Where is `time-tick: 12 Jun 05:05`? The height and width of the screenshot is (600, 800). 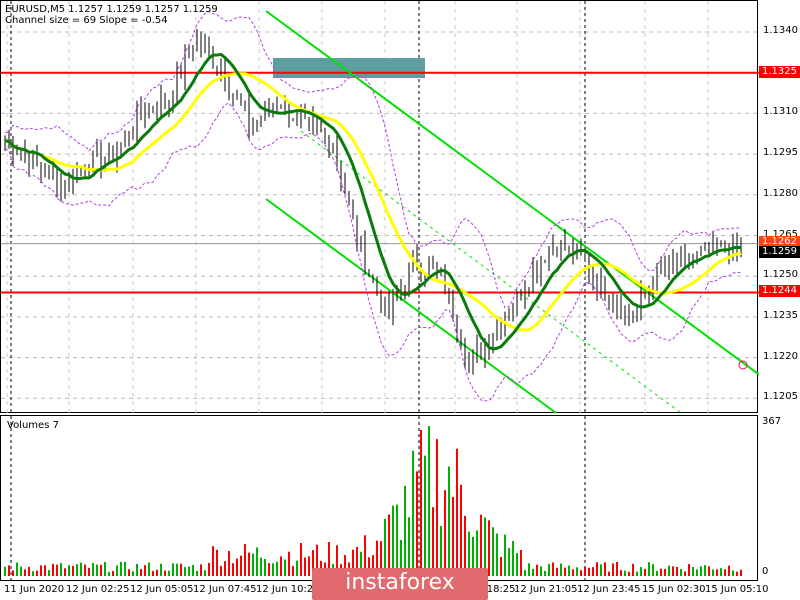
time-tick: 12 Jun 05:05 is located at coordinates (162, 589).